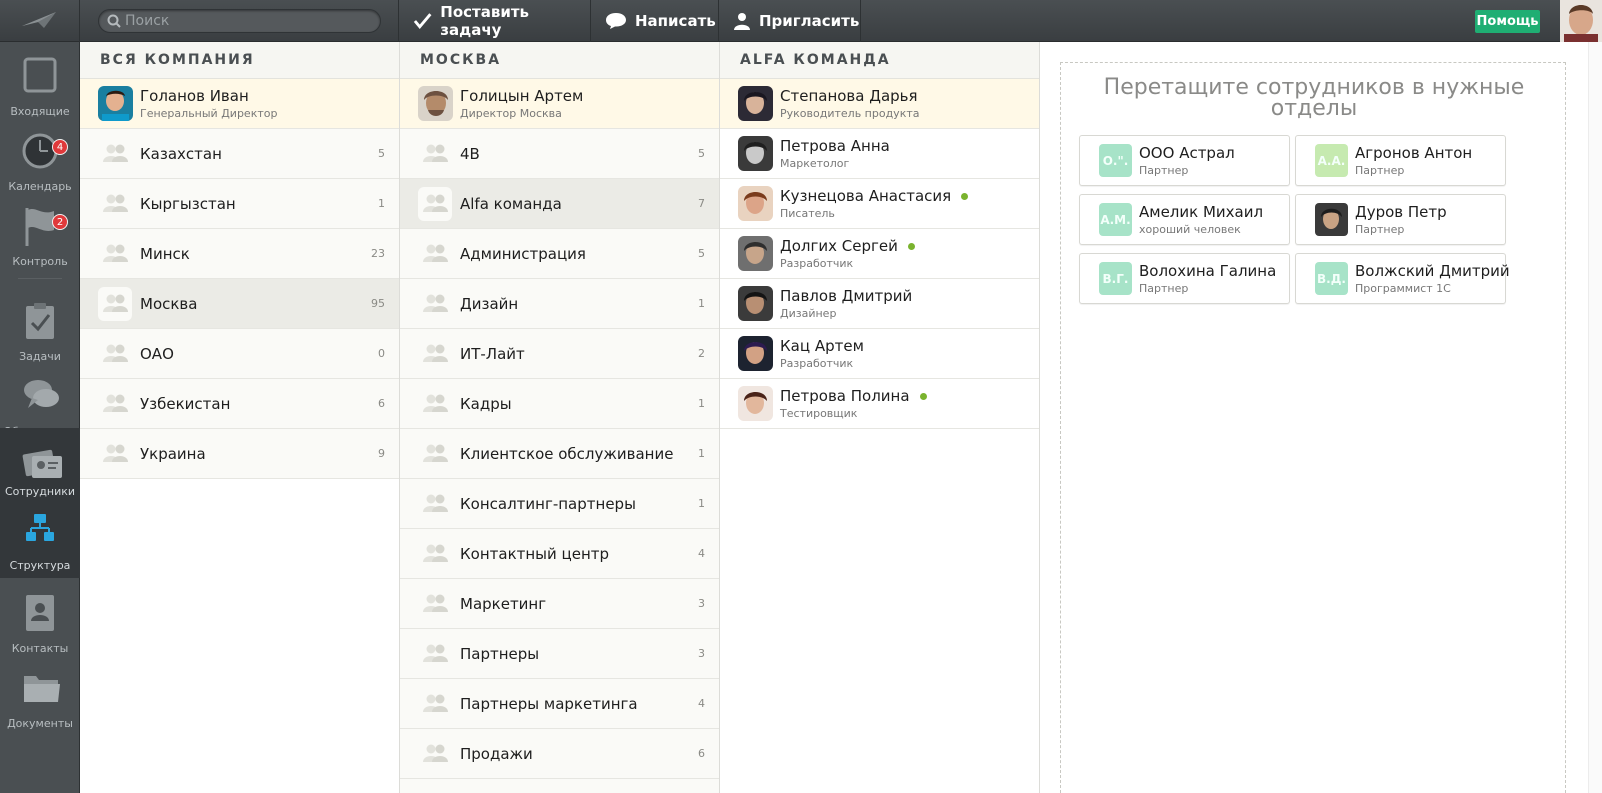 This screenshot has width=1602, height=793. What do you see at coordinates (701, 603) in the screenshot?
I see `group-count: 3` at bounding box center [701, 603].